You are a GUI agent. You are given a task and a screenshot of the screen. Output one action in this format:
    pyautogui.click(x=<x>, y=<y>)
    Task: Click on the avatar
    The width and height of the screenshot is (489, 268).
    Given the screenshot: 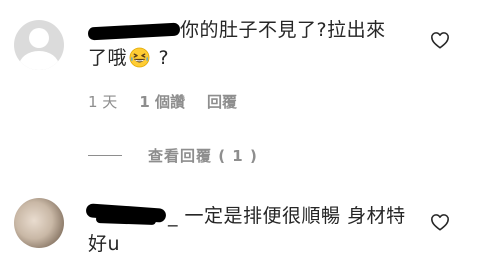 What is the action you would take?
    pyautogui.click(x=39, y=223)
    